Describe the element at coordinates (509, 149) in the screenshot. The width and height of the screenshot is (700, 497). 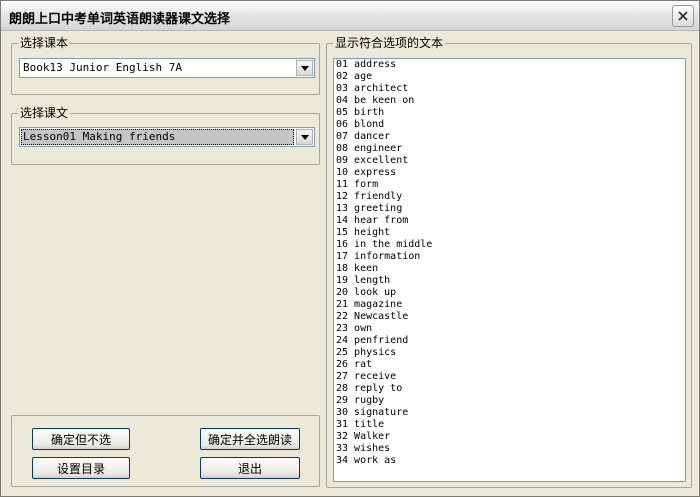
I see `list-item: 08 engineer` at that location.